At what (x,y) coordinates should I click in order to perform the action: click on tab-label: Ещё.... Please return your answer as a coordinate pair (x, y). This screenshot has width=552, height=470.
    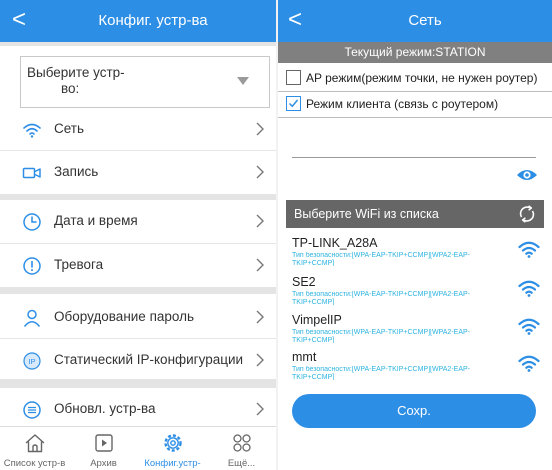
    Looking at the image, I should click on (241, 463).